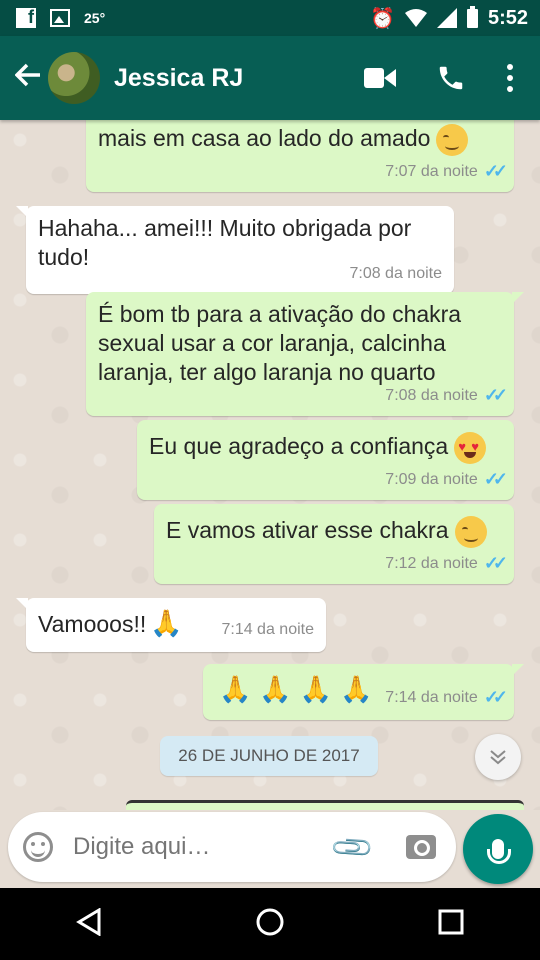 The height and width of the screenshot is (960, 540). I want to click on message-input-container: 📎, so click(232, 847).